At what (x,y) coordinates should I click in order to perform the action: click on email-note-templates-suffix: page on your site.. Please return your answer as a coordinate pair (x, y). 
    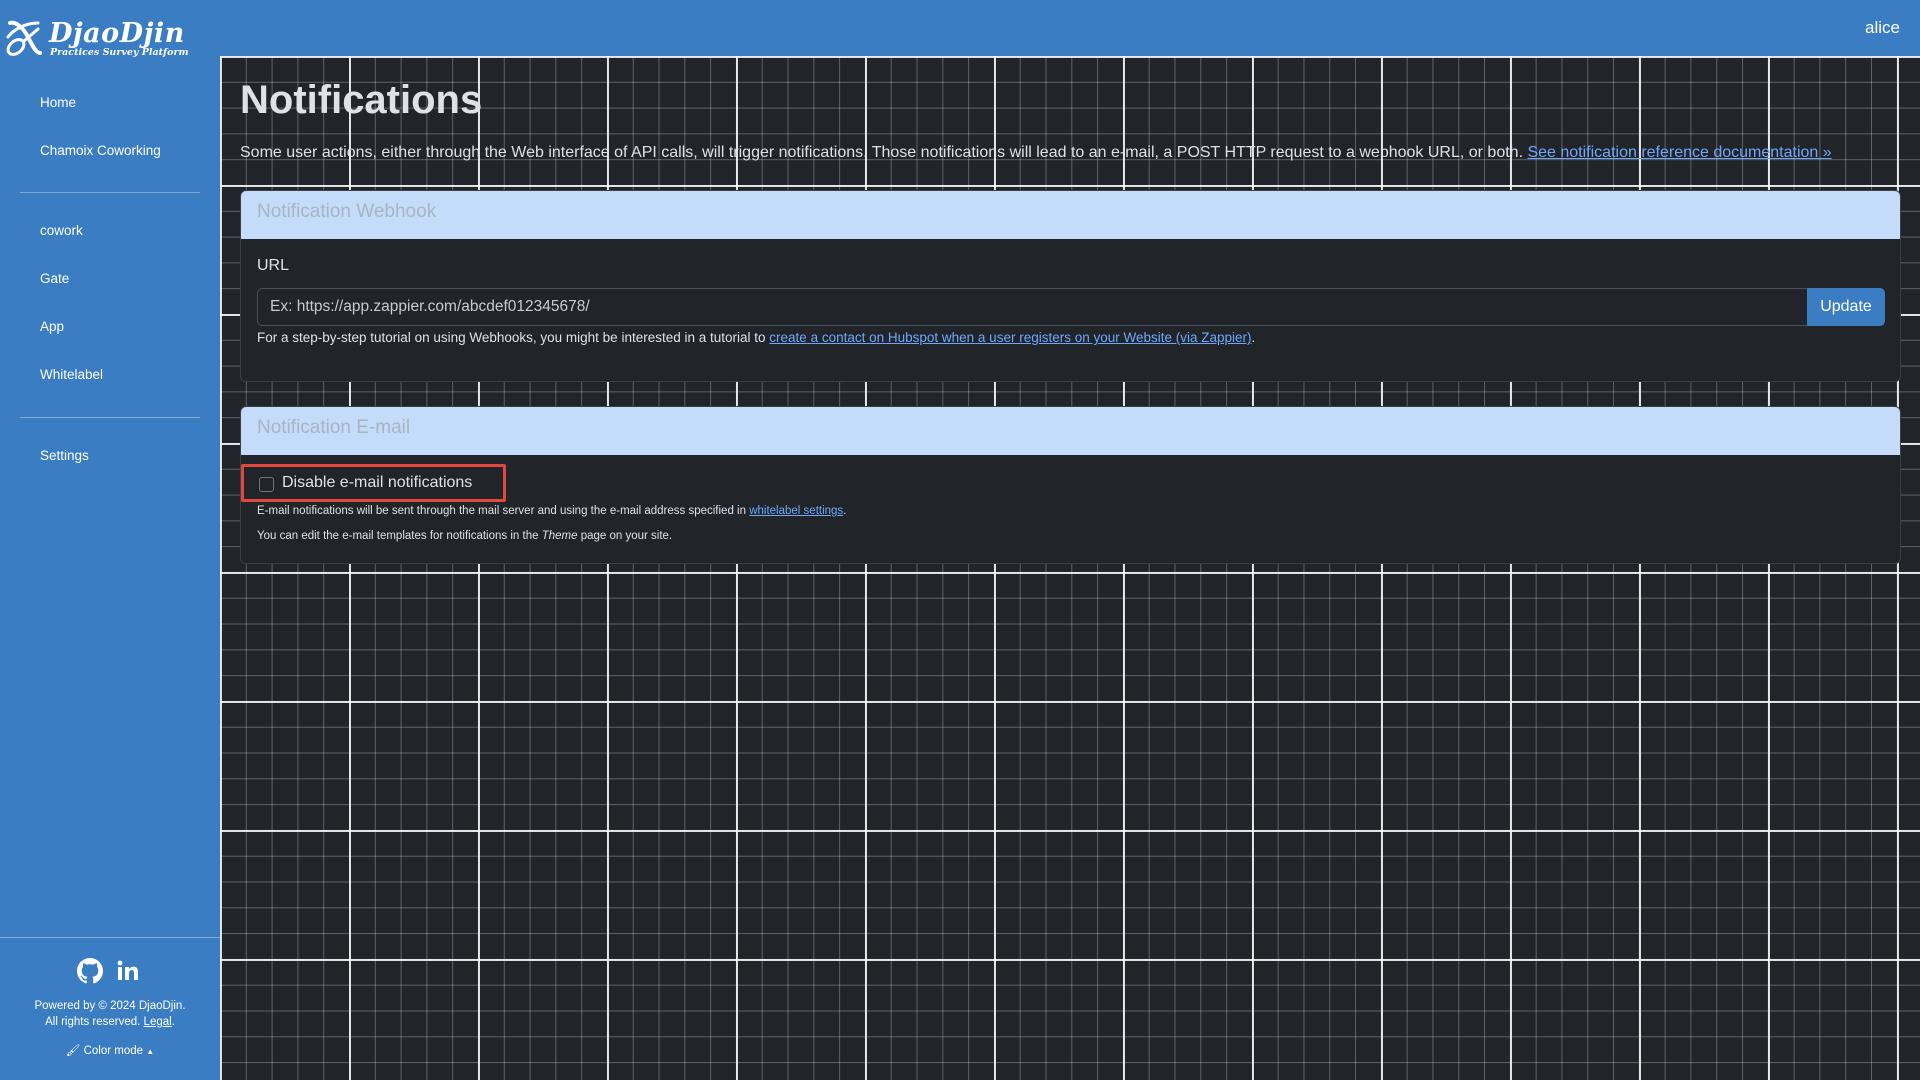
    Looking at the image, I should click on (626, 536).